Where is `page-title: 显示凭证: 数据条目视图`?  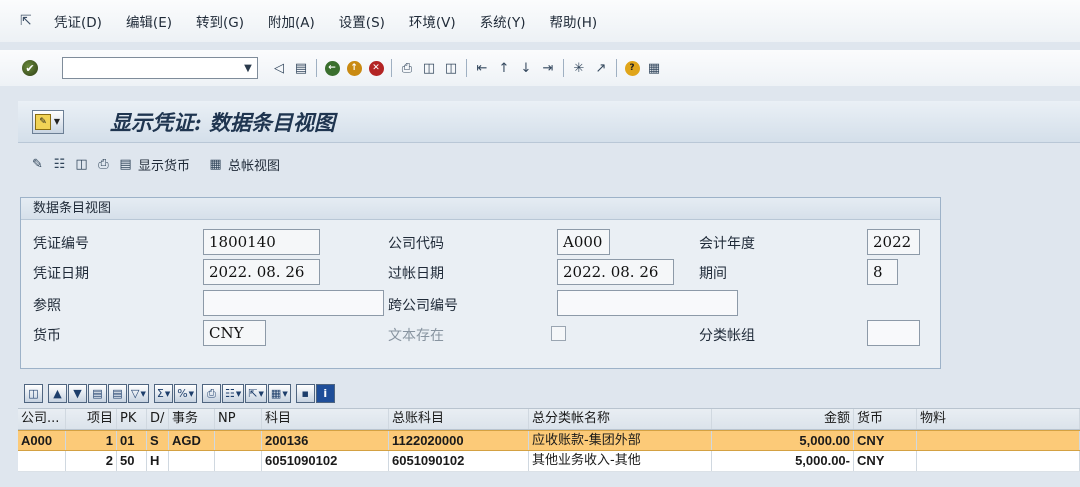 page-title: 显示凭证: 数据条目视图 is located at coordinates (223, 122).